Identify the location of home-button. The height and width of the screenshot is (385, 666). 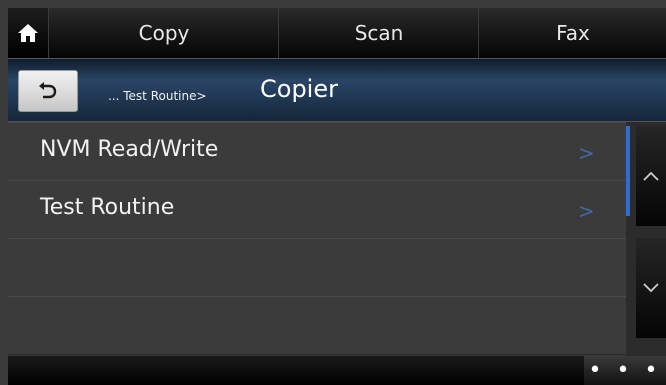
(28, 33).